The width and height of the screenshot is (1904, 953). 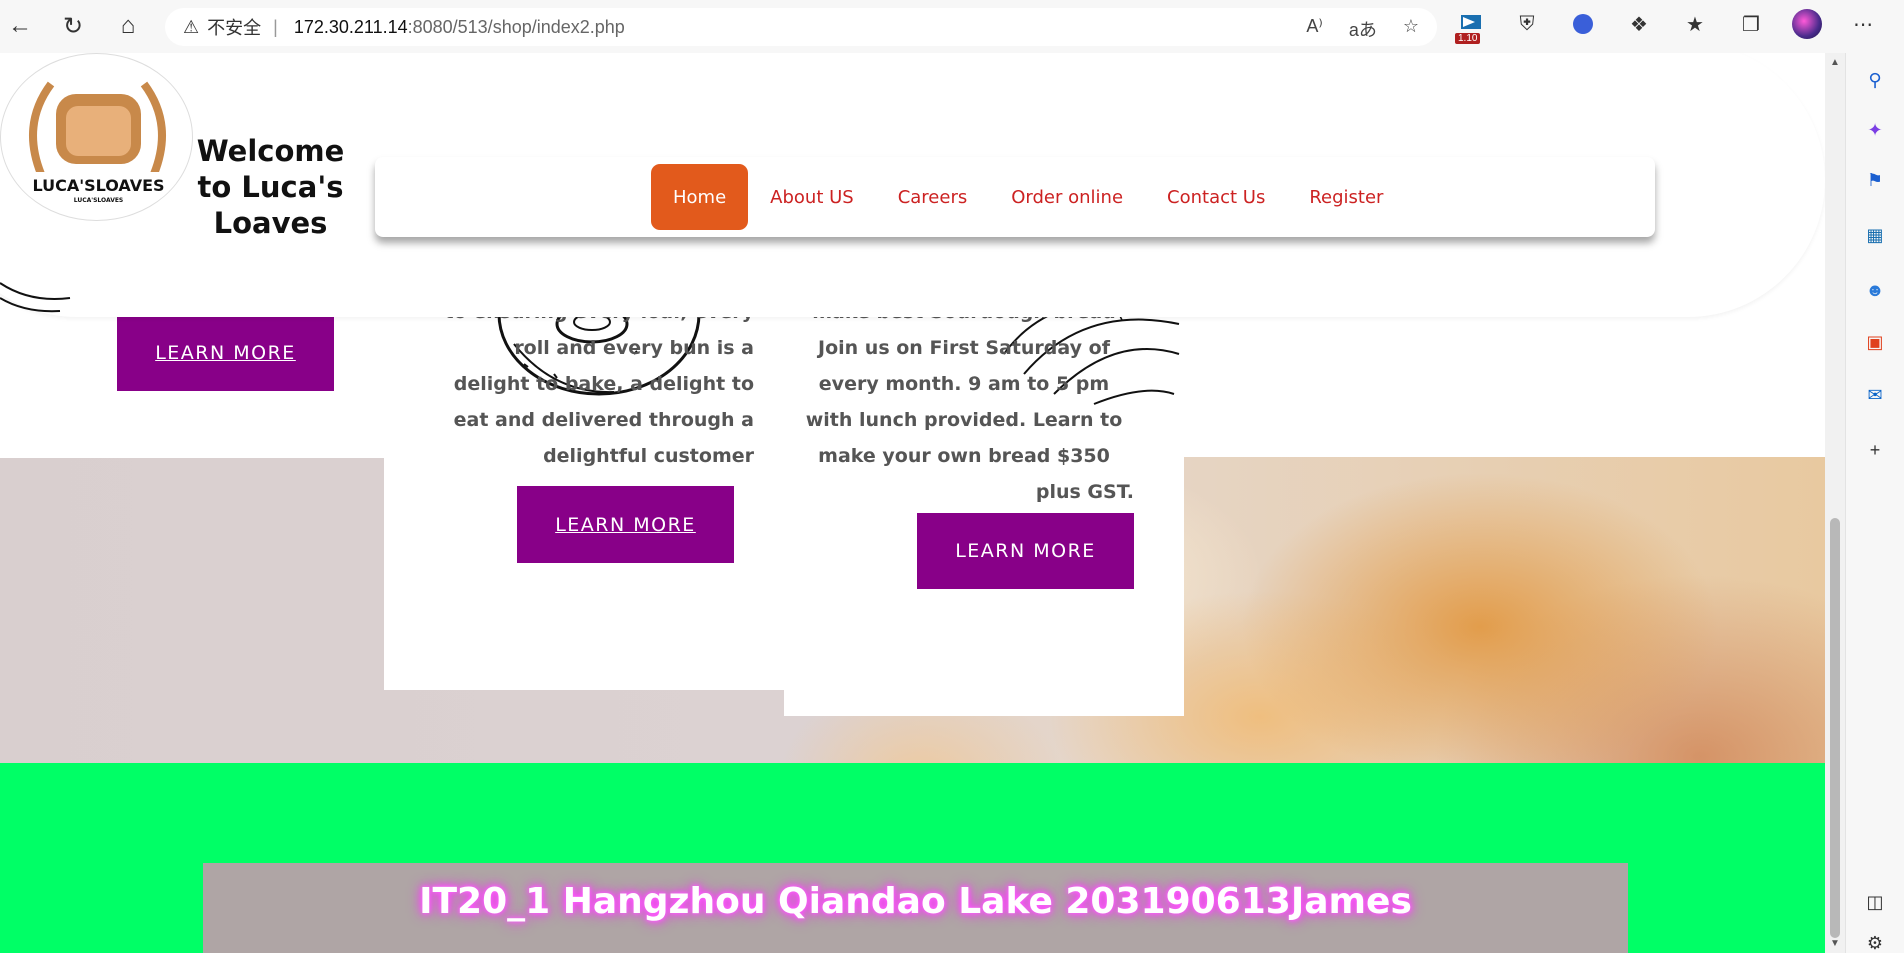 I want to click on card-2-line: roll and every bun is a, so click(x=634, y=348).